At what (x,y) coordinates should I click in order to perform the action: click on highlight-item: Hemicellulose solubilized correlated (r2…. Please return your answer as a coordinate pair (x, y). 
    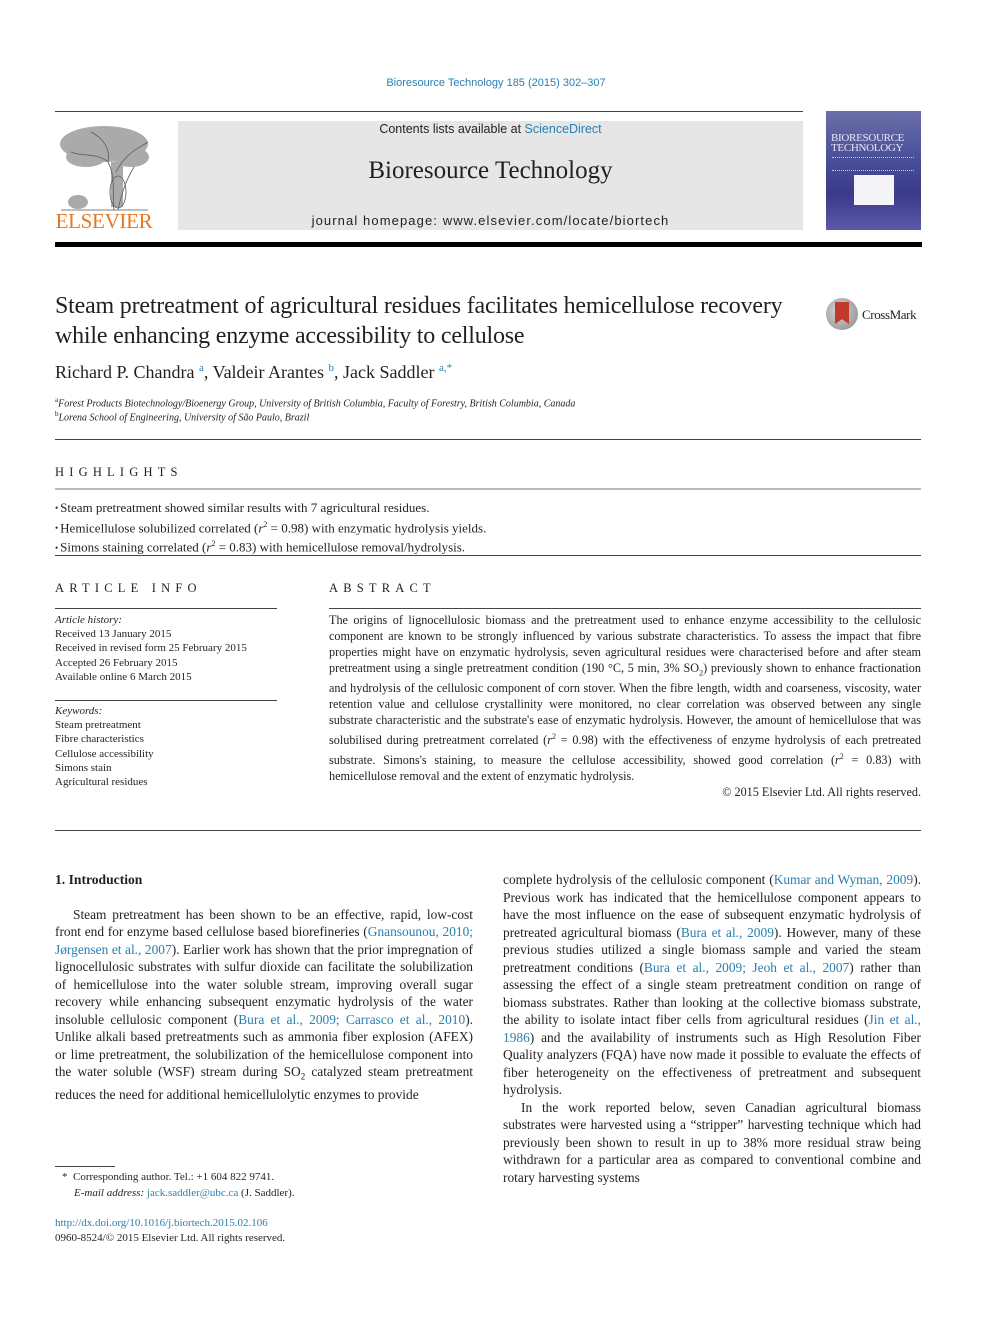
    Looking at the image, I should click on (270, 527).